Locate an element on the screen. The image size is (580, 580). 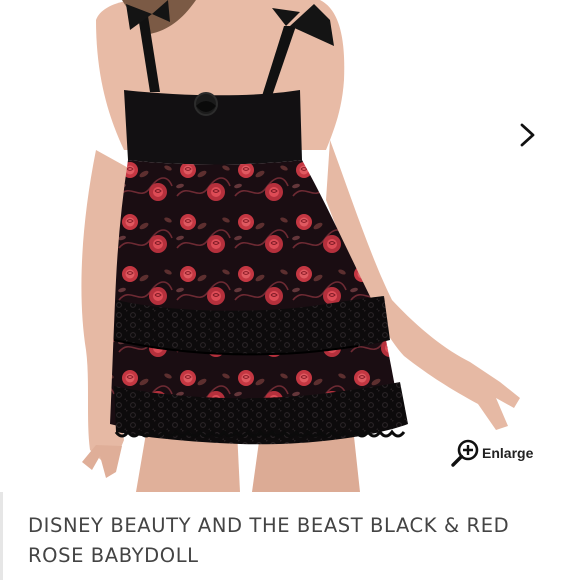
enlarge-label: Enlarge is located at coordinates (508, 453).